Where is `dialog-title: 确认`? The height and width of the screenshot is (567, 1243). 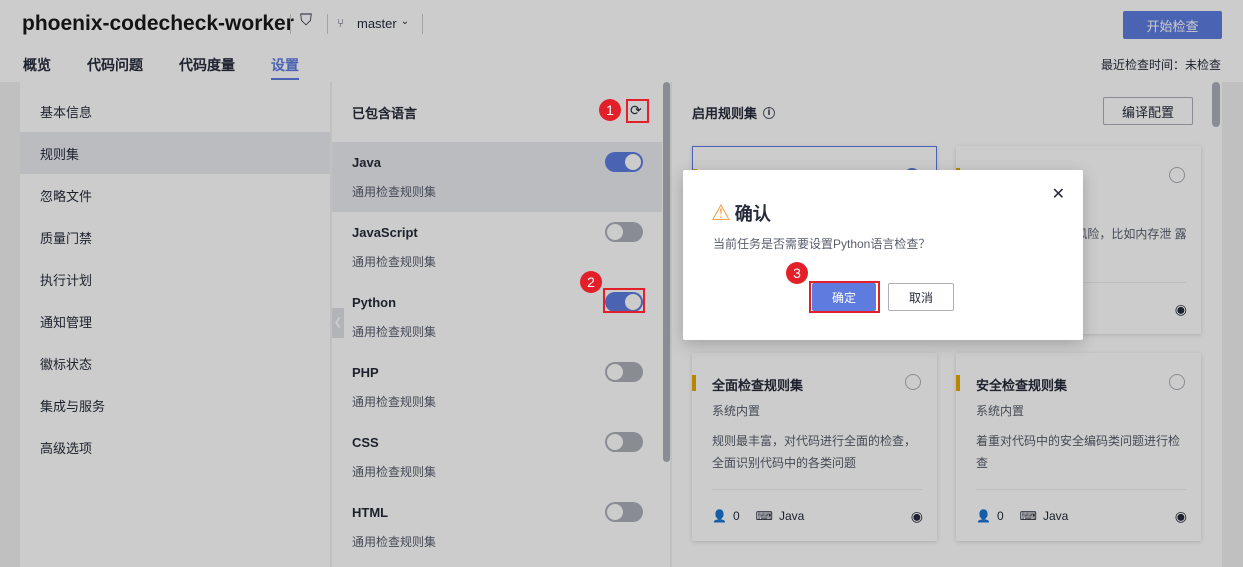
dialog-title: 确认 is located at coordinates (752, 214).